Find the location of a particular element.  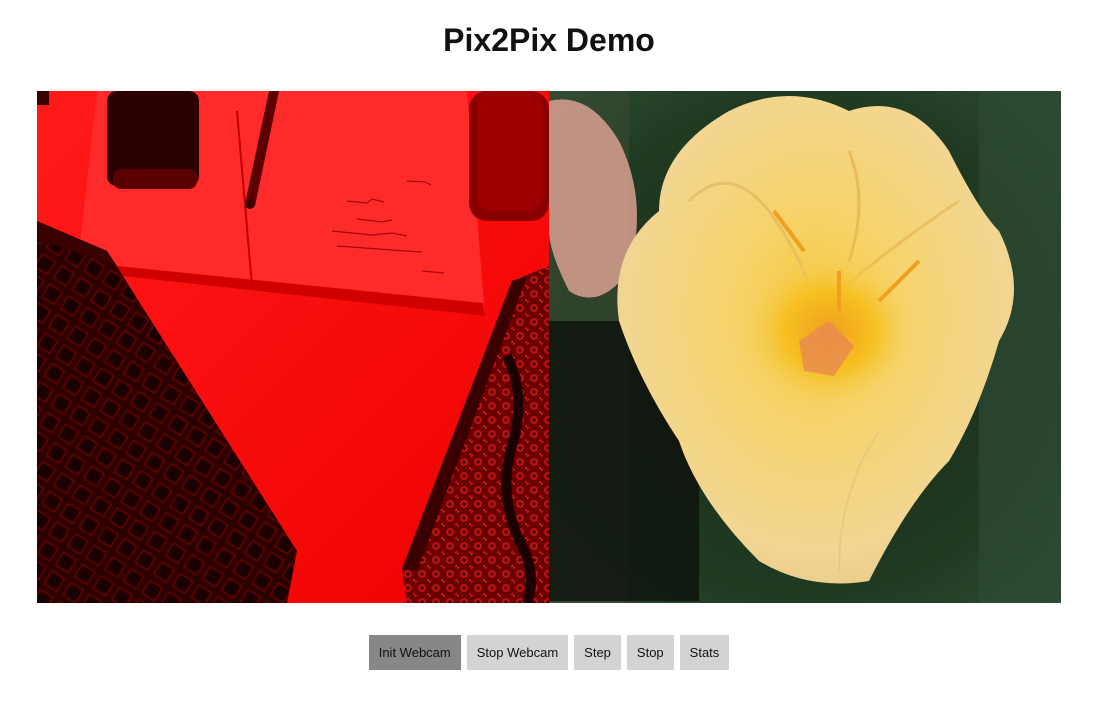

page-title: Pix2Pix Demo is located at coordinates (549, 40).